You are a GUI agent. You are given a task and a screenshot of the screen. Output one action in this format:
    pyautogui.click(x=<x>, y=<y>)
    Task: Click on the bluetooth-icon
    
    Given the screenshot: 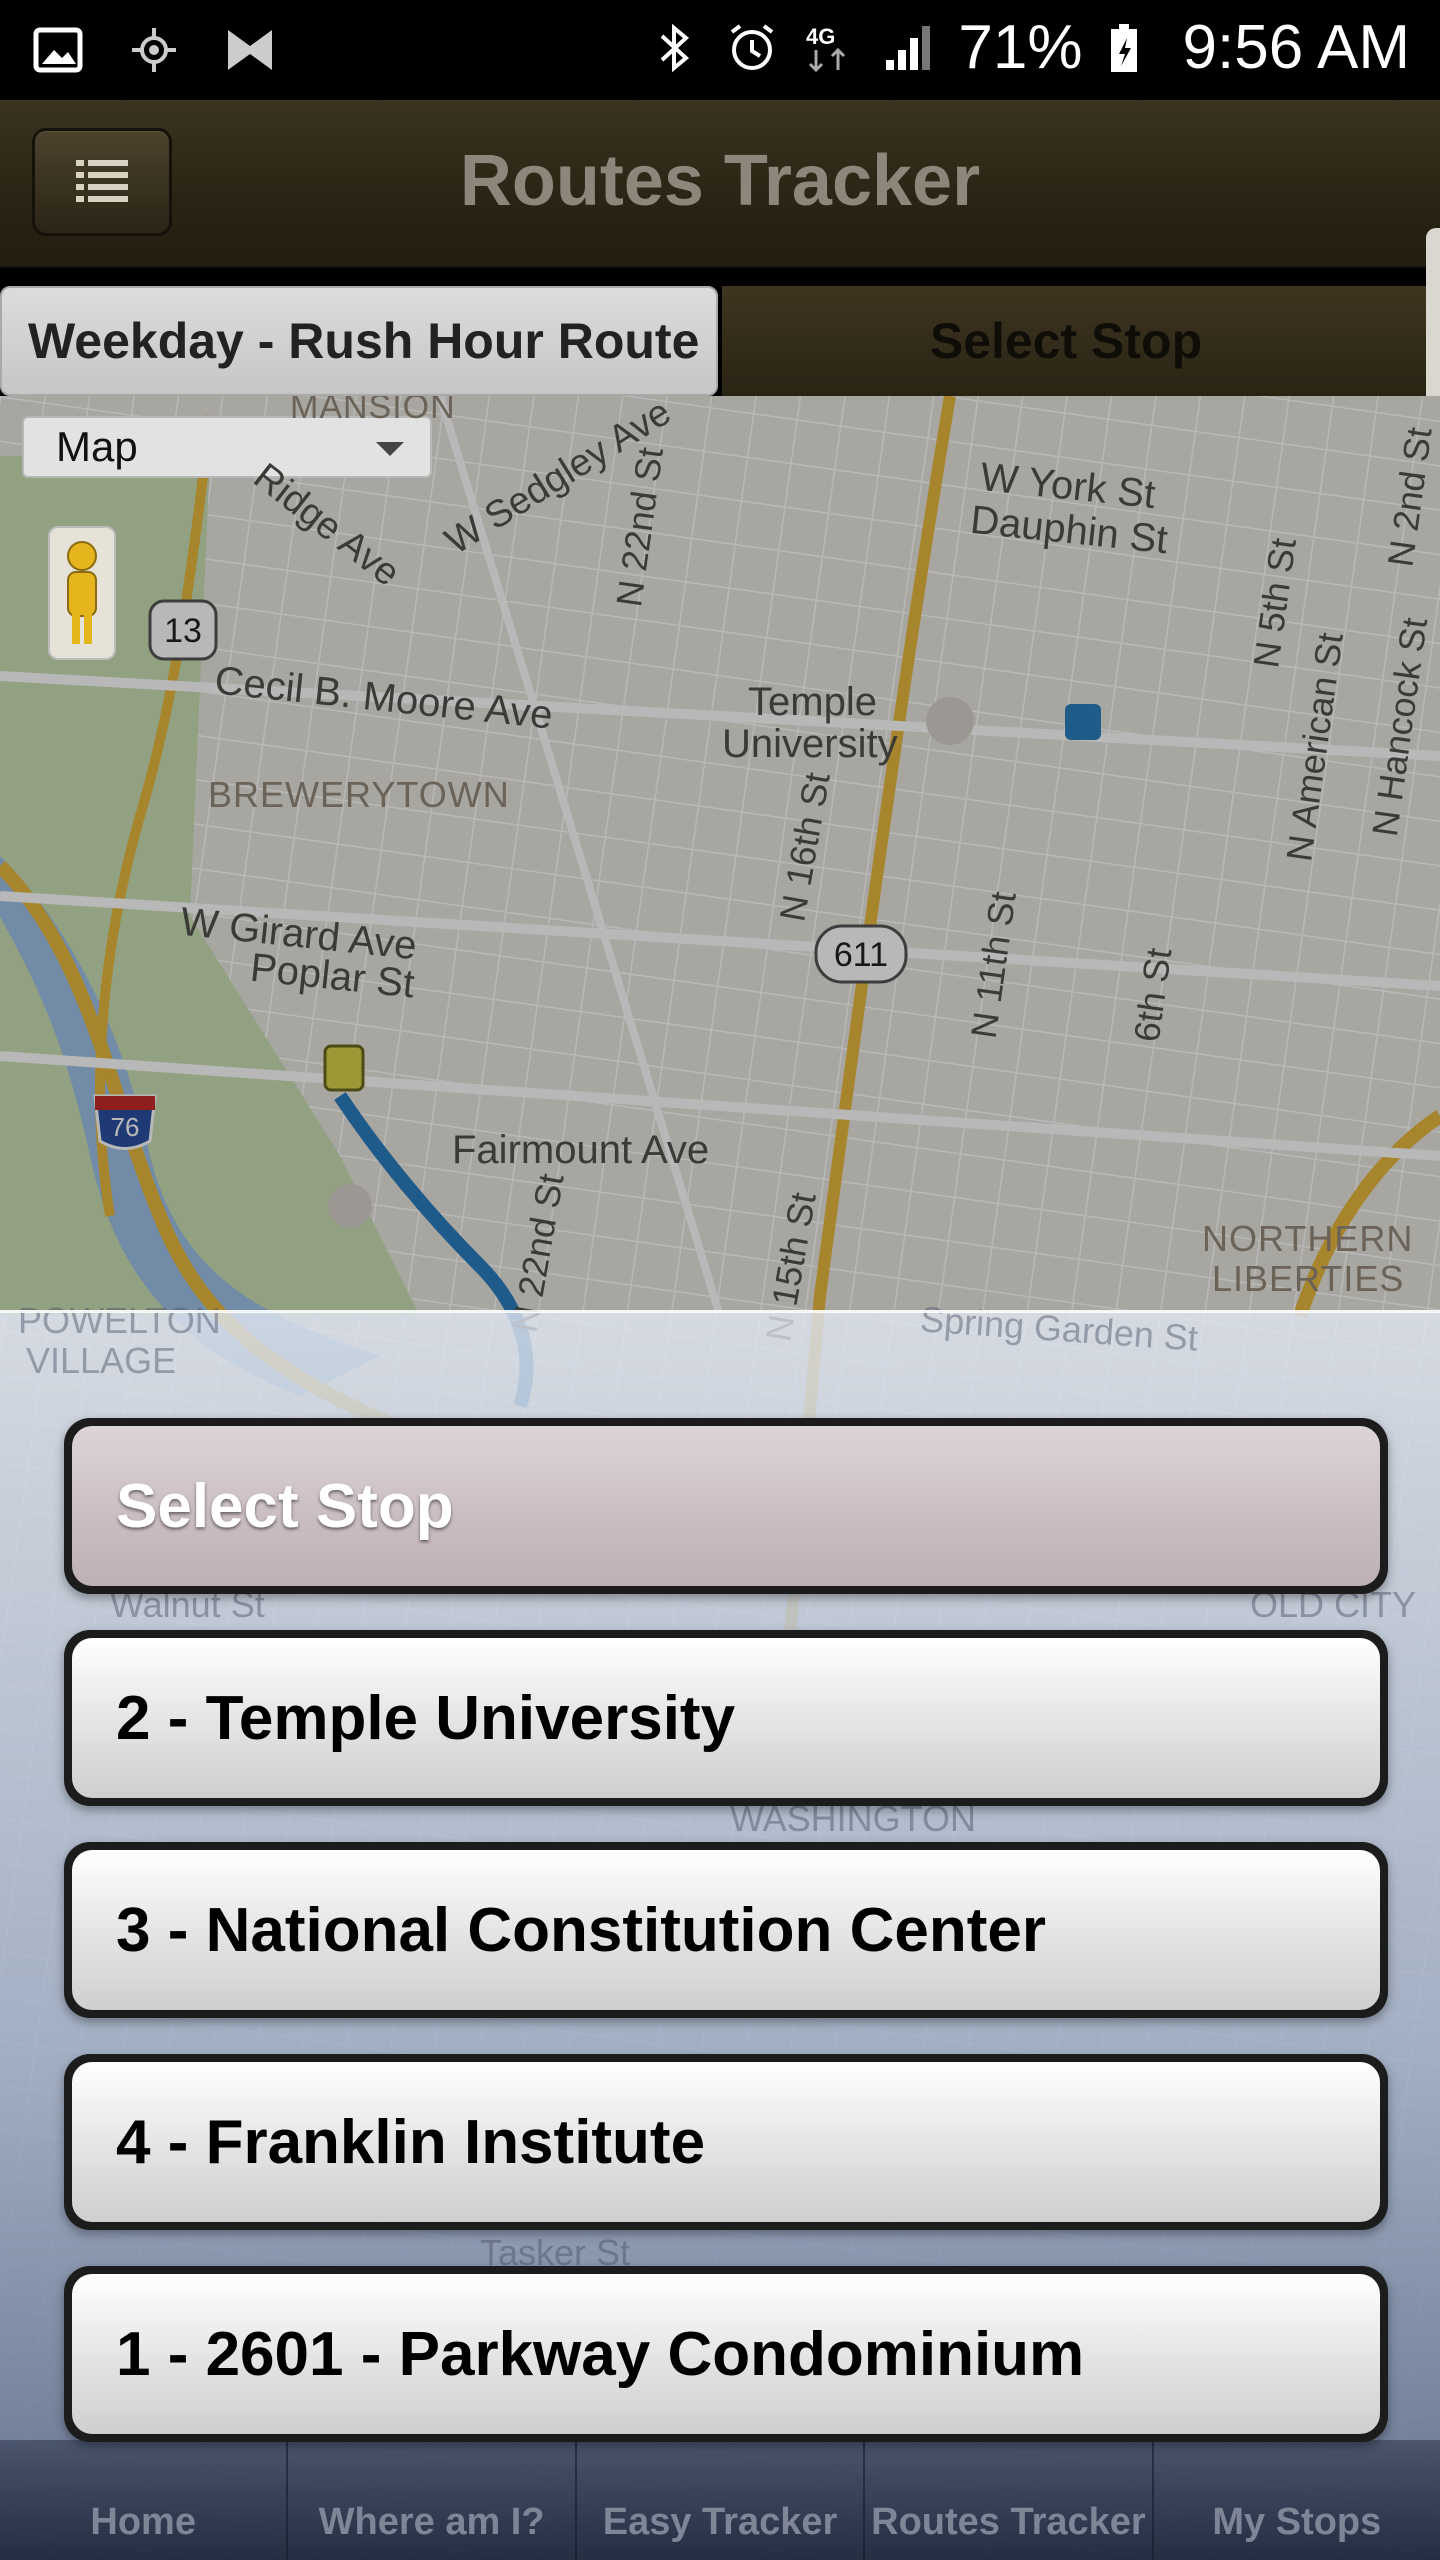 What is the action you would take?
    pyautogui.click(x=674, y=48)
    